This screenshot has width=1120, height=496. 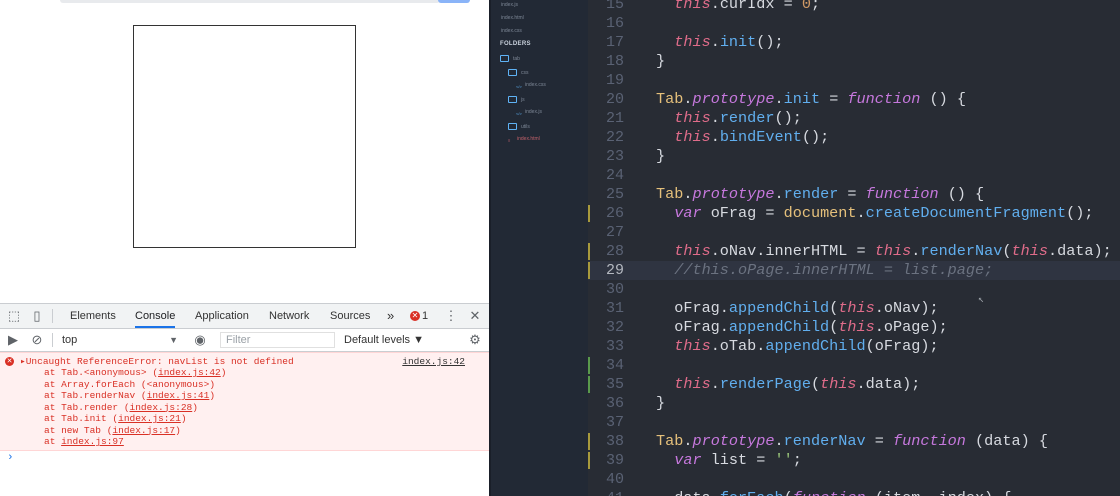 I want to click on stack-frame-text: at Array.forEach (<anonymous>), so click(x=130, y=384).